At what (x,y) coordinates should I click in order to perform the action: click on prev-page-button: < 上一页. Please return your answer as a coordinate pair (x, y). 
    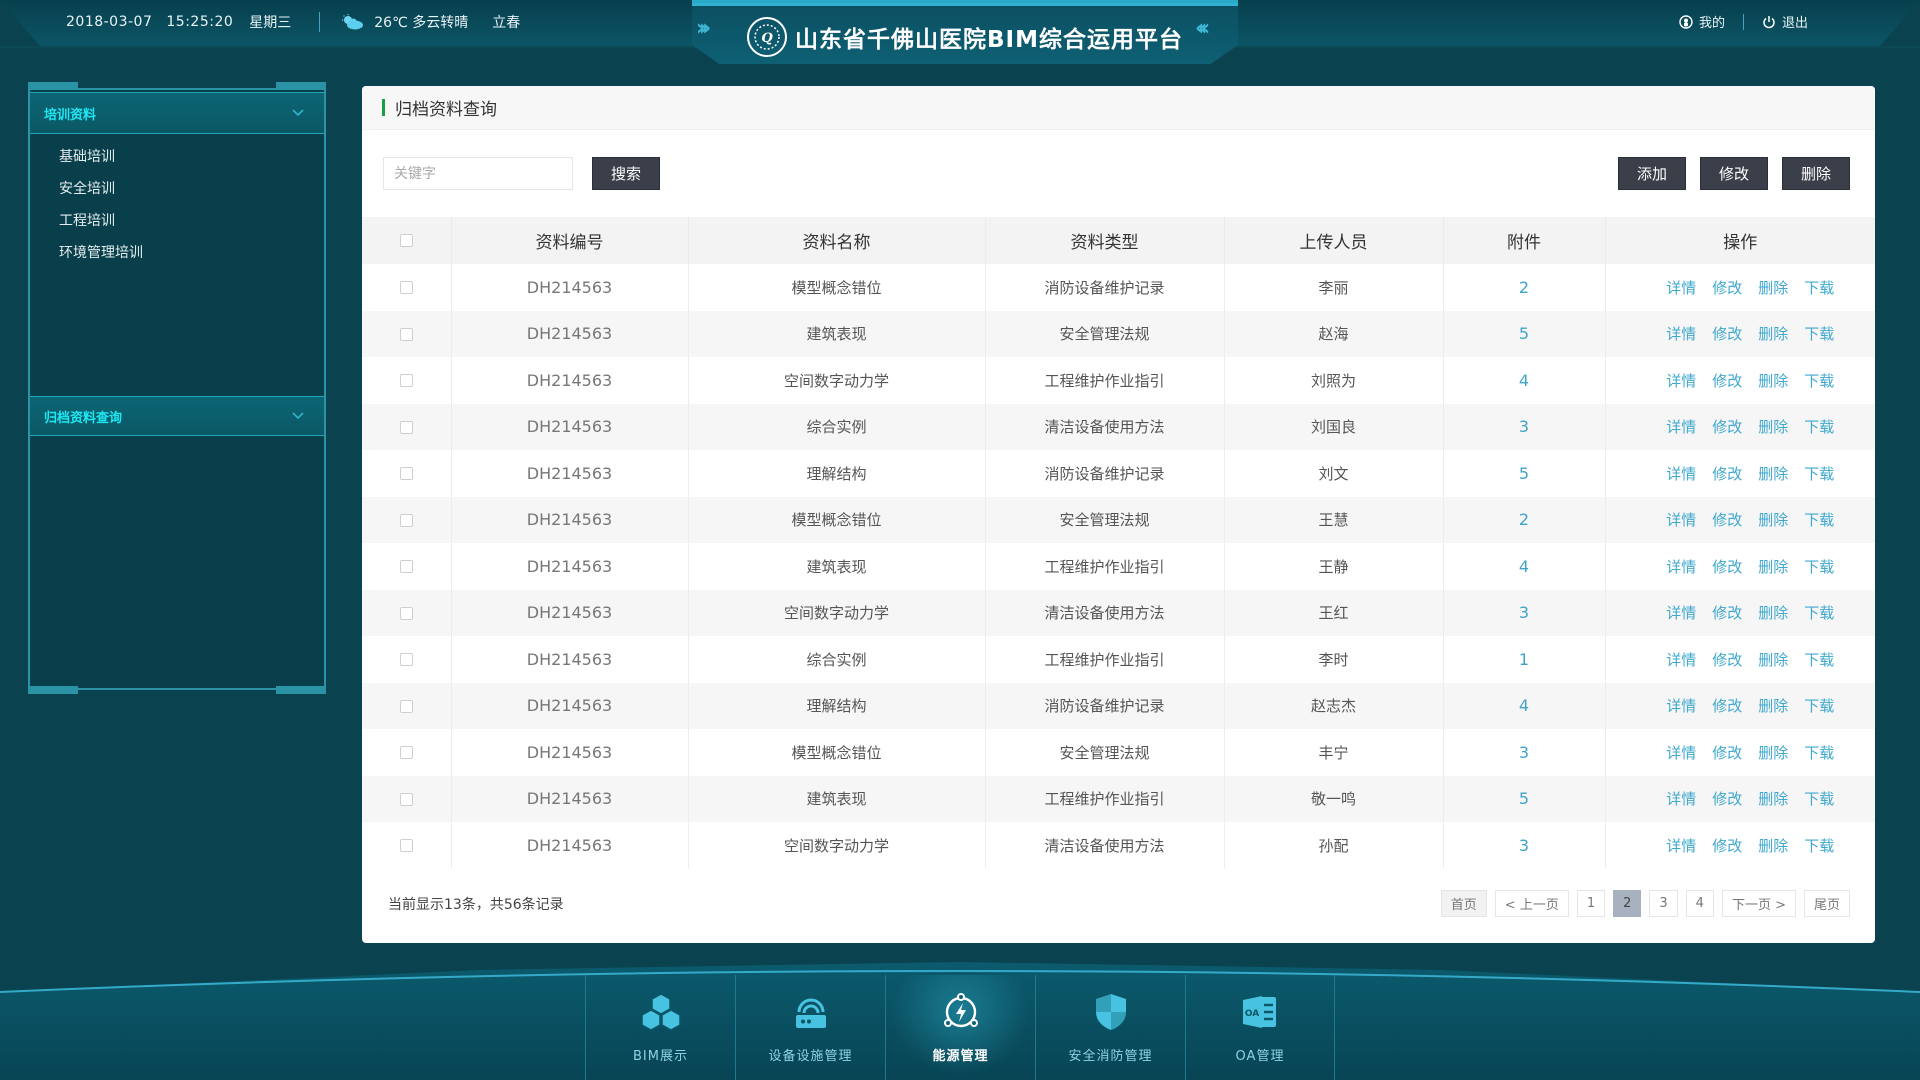
    Looking at the image, I should click on (1531, 903).